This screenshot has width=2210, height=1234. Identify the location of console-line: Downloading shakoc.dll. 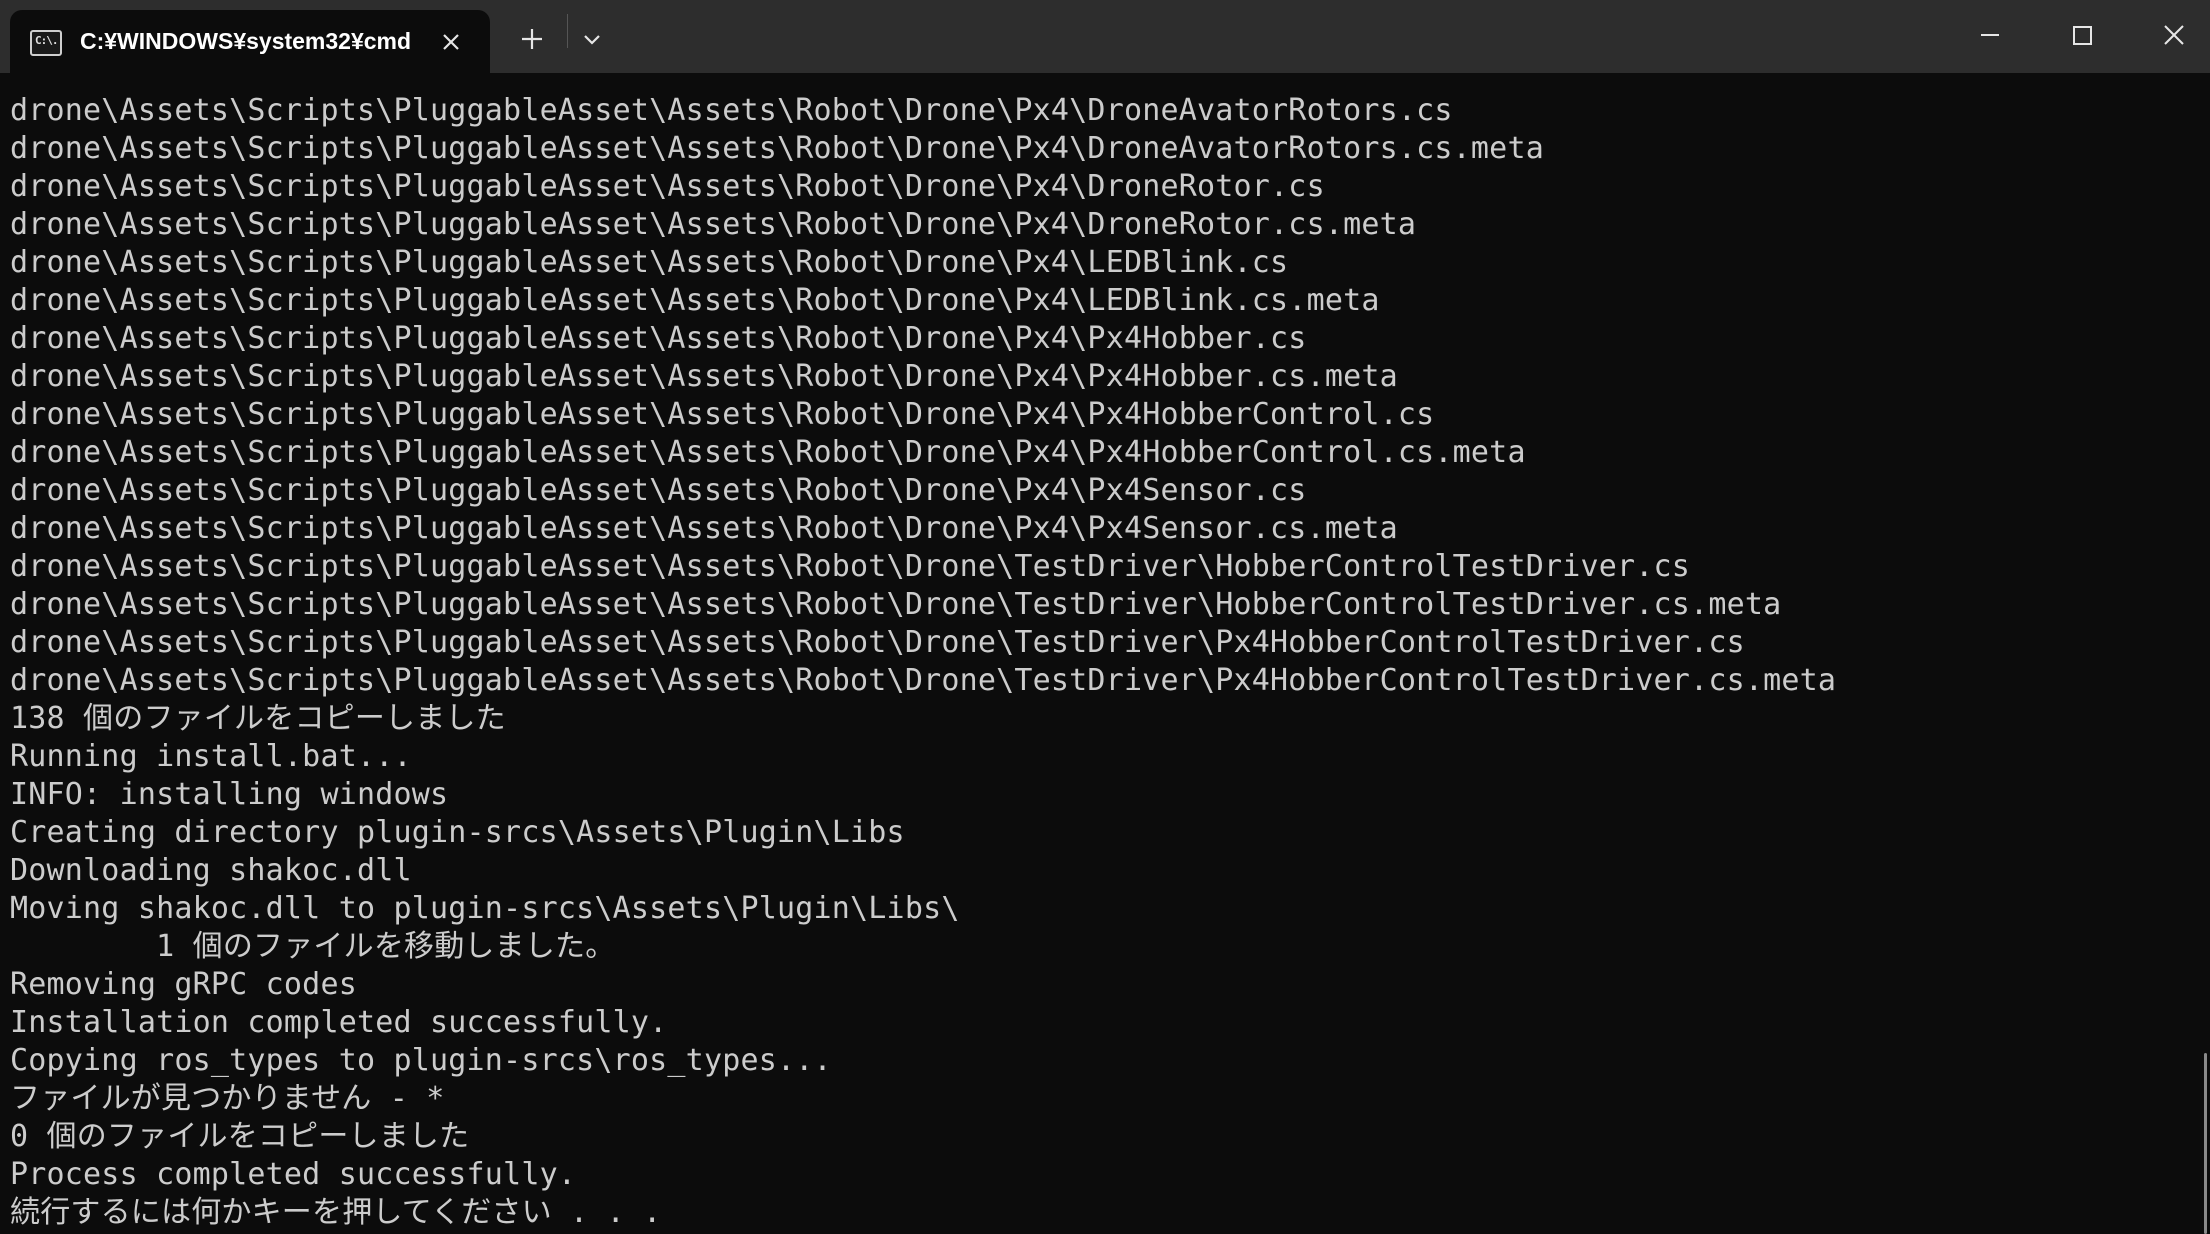
(211, 870).